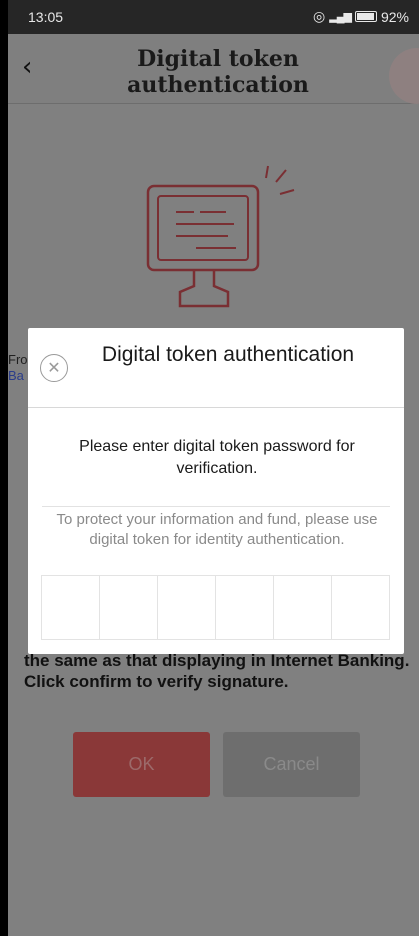  I want to click on status-time: 13:05, so click(46, 17).